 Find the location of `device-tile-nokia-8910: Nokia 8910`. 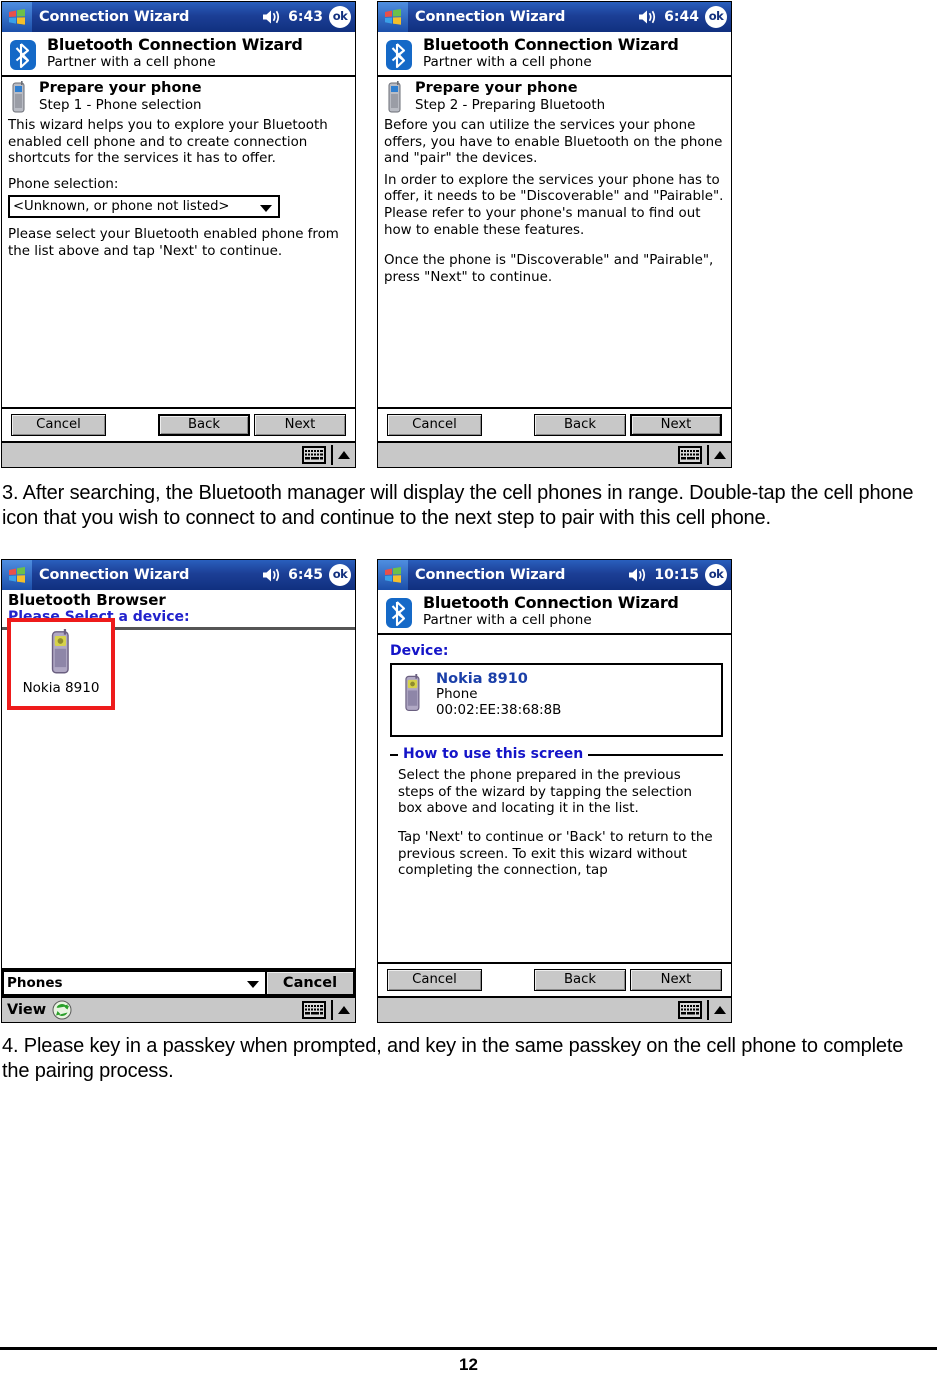

device-tile-nokia-8910: Nokia 8910 is located at coordinates (61, 664).